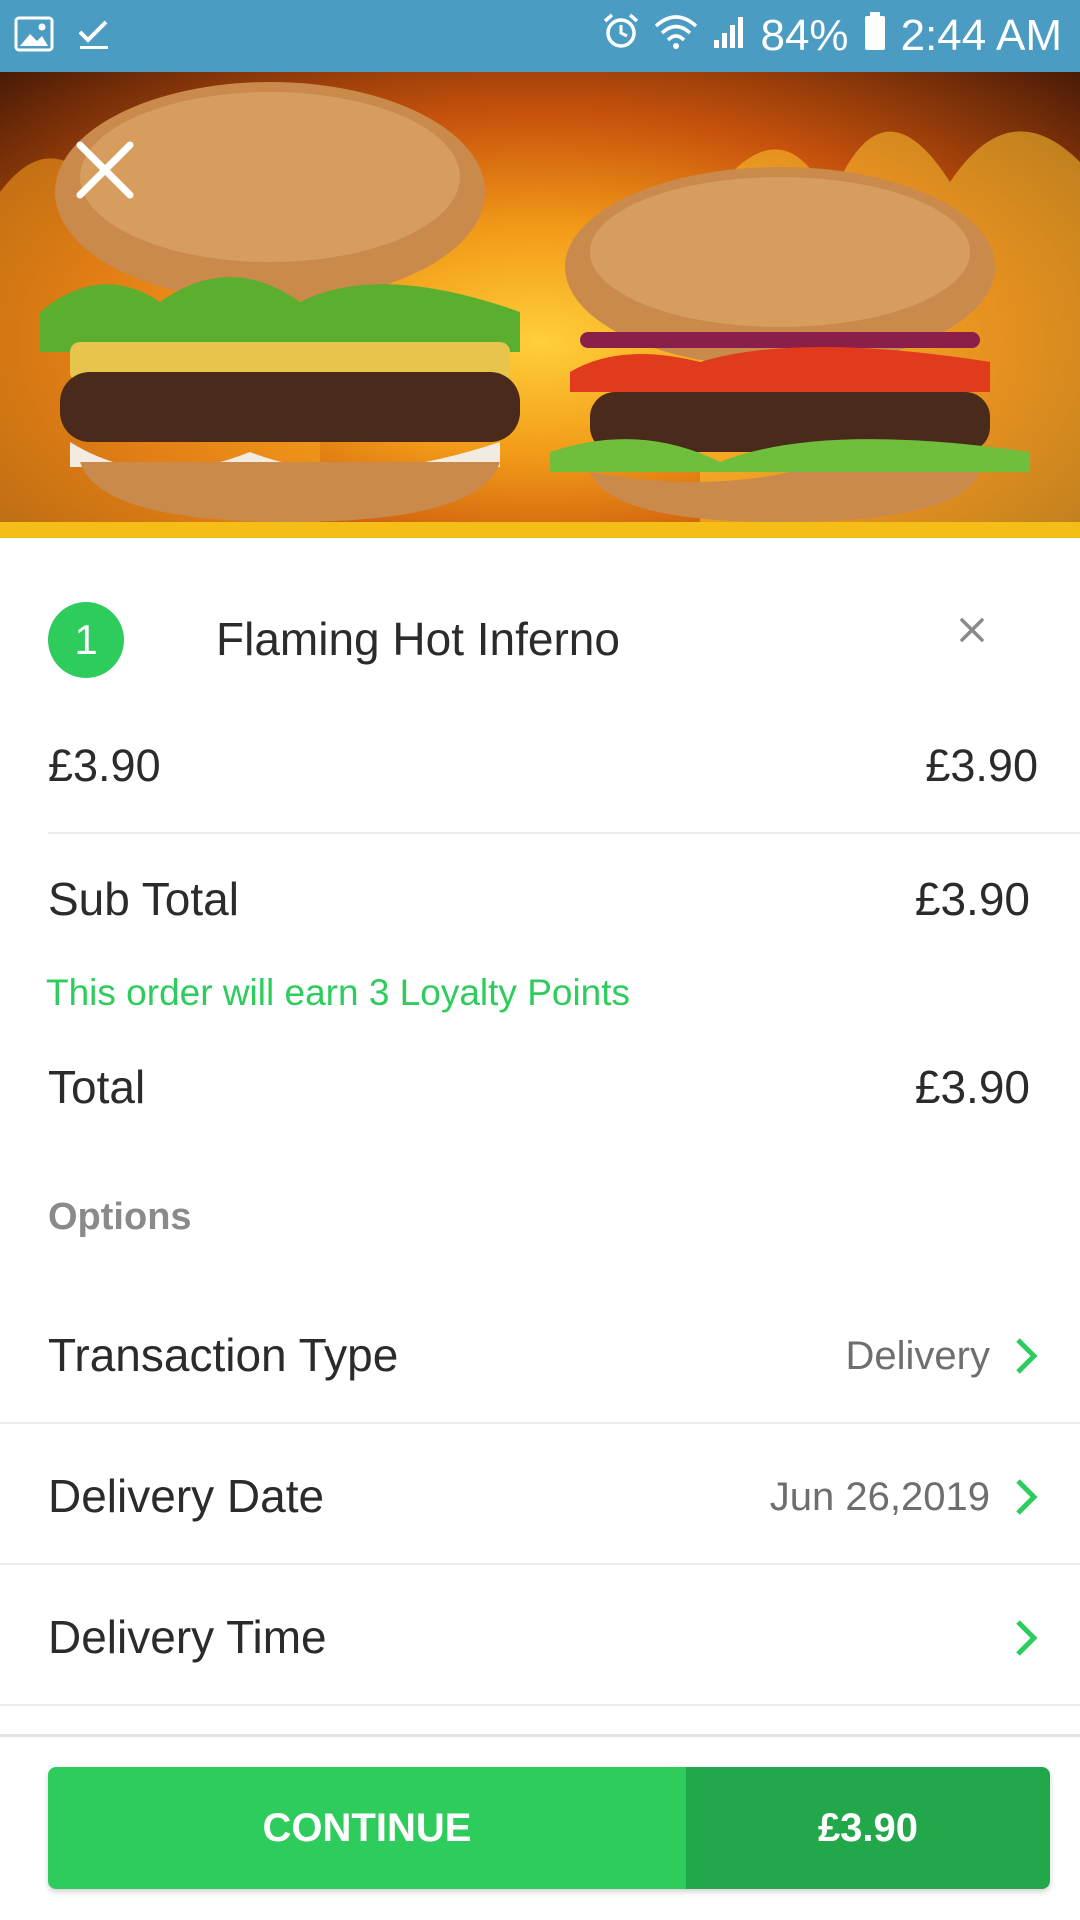 This screenshot has height=1920, width=1080. I want to click on total-row: Total £3.90, so click(539, 1090).